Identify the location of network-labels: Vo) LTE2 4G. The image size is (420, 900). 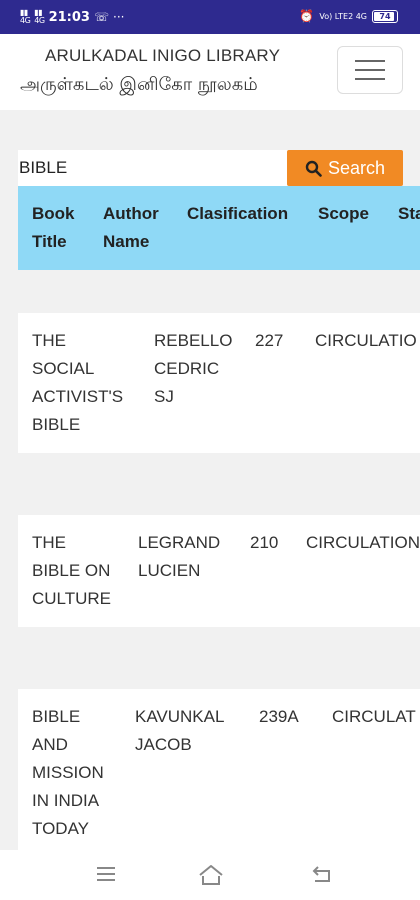
(343, 16).